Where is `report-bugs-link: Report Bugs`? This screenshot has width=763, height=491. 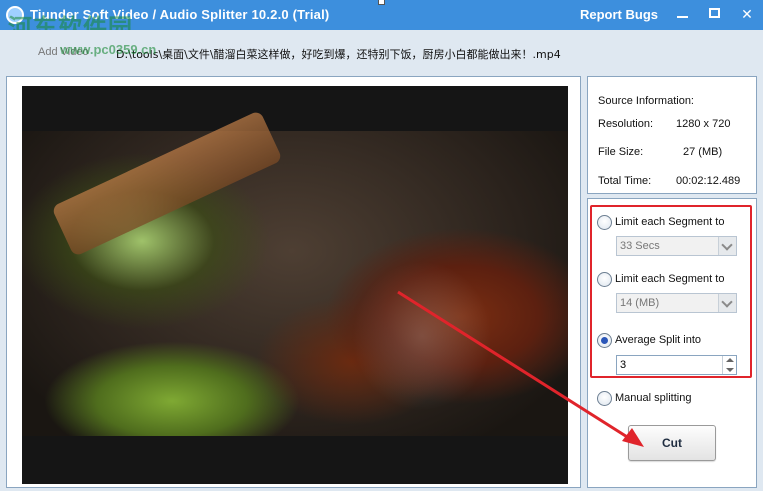
report-bugs-link: Report Bugs is located at coordinates (619, 14).